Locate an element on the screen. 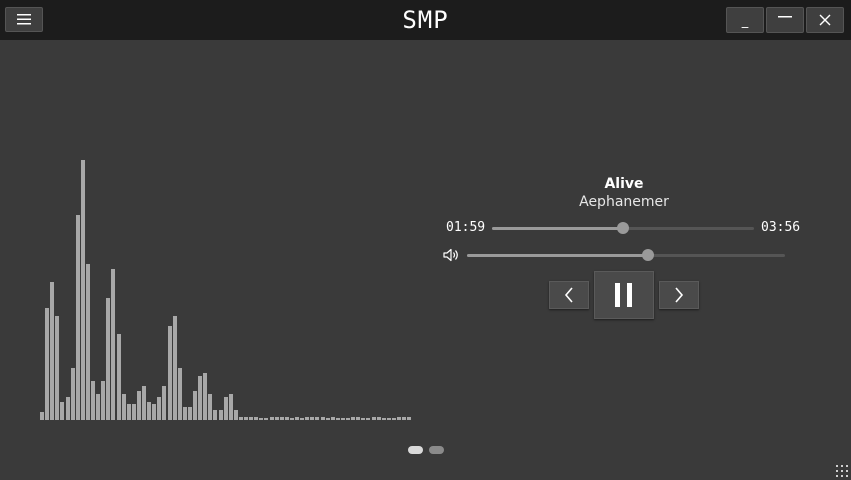 This screenshot has width=851, height=480. previous-icon is located at coordinates (568, 295).